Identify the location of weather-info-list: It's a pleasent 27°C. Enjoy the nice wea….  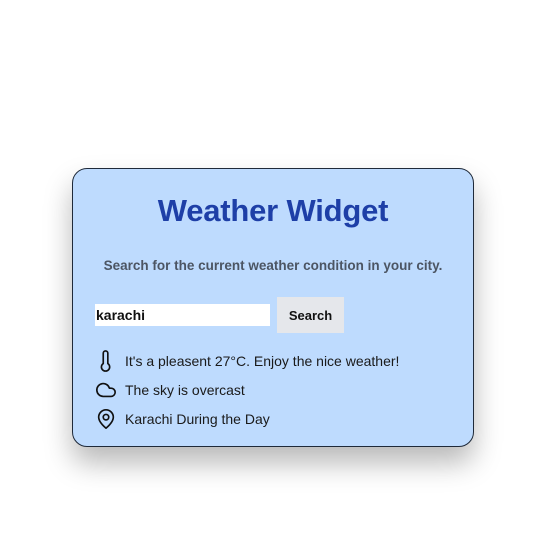
(275, 389).